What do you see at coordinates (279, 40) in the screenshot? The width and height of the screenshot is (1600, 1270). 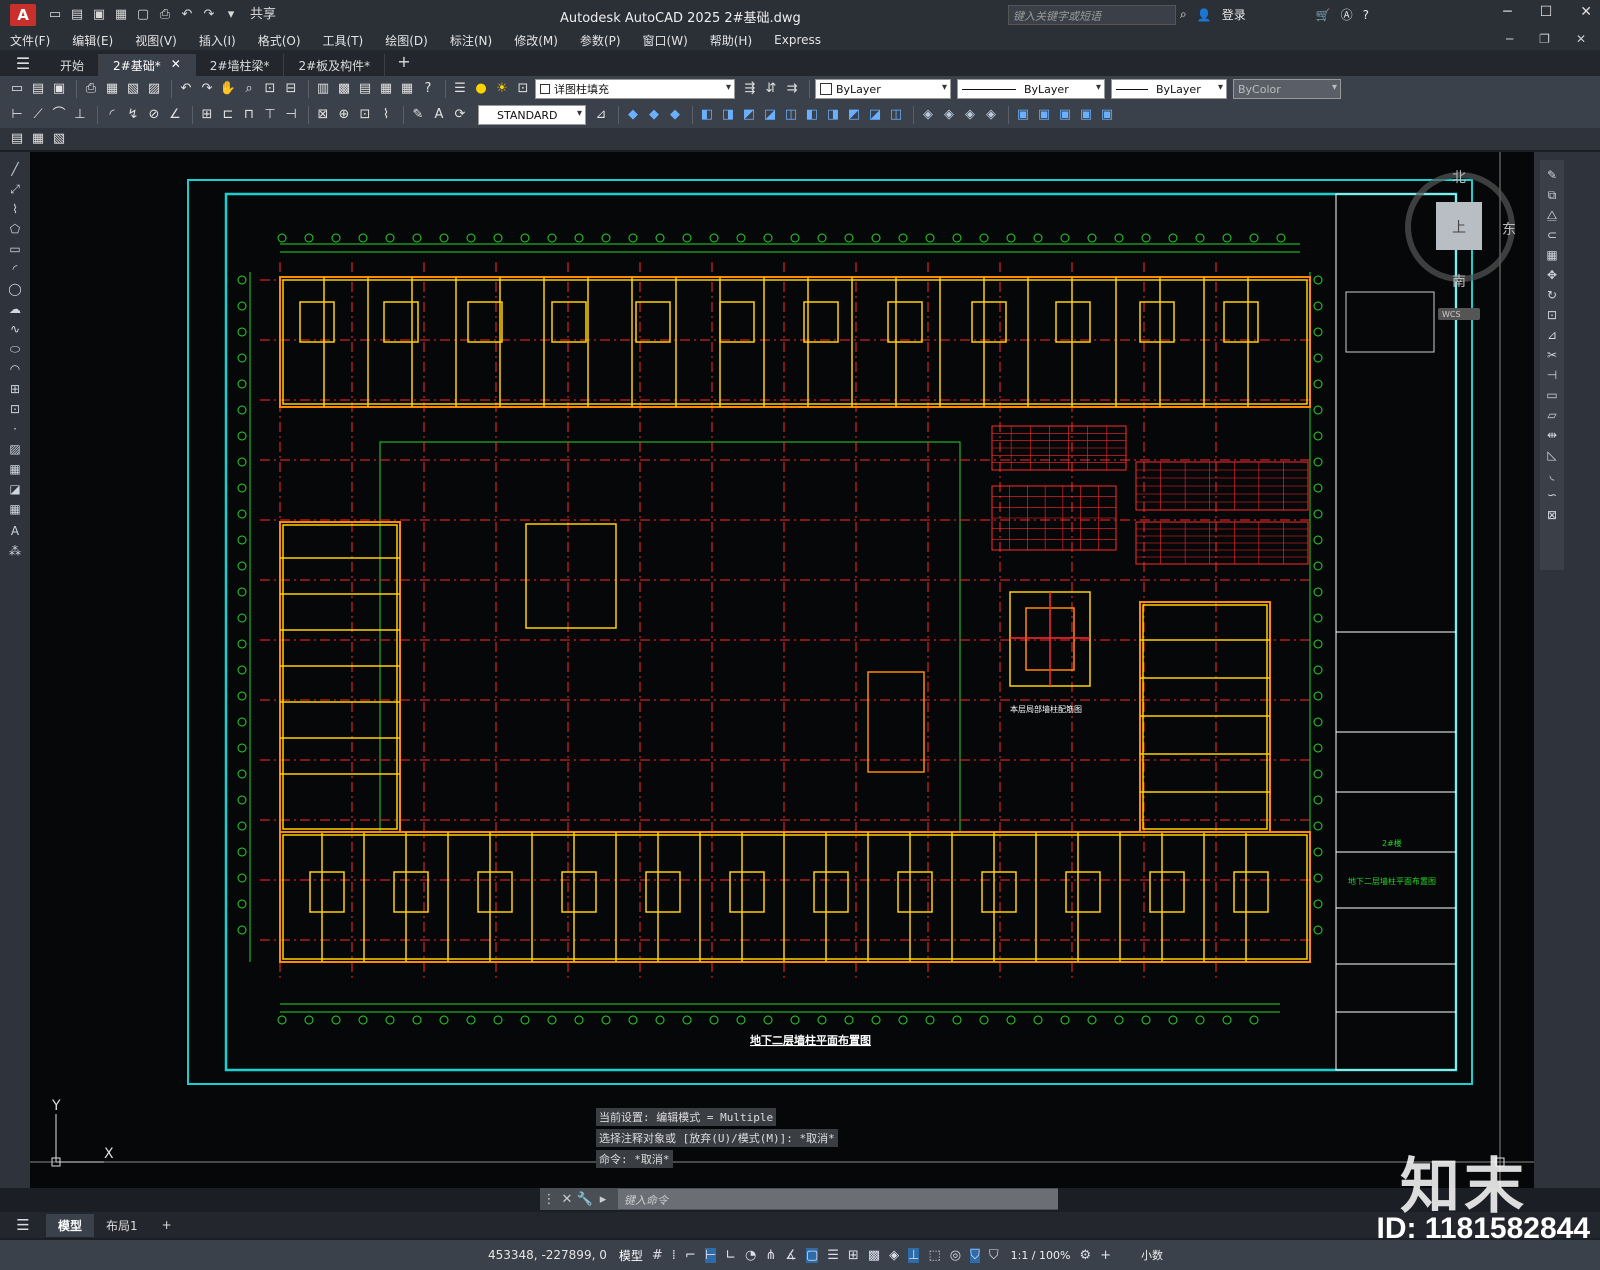 I see `menu-format: 格式(O)` at bounding box center [279, 40].